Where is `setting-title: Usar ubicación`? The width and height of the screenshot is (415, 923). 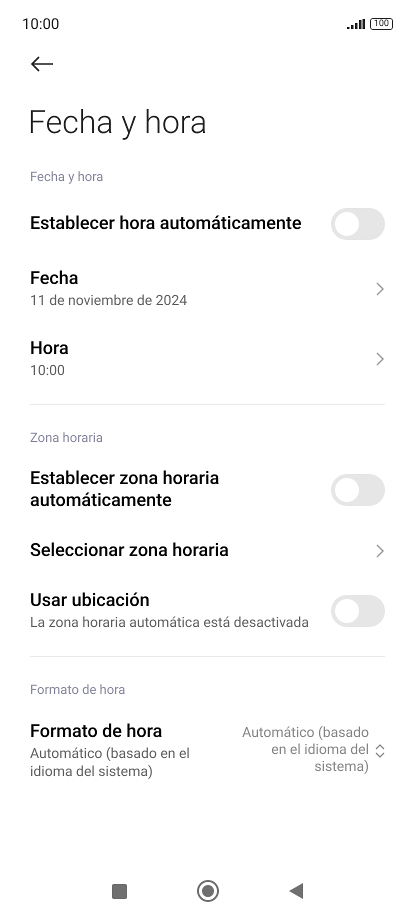
setting-title: Usar ubicación is located at coordinates (169, 601).